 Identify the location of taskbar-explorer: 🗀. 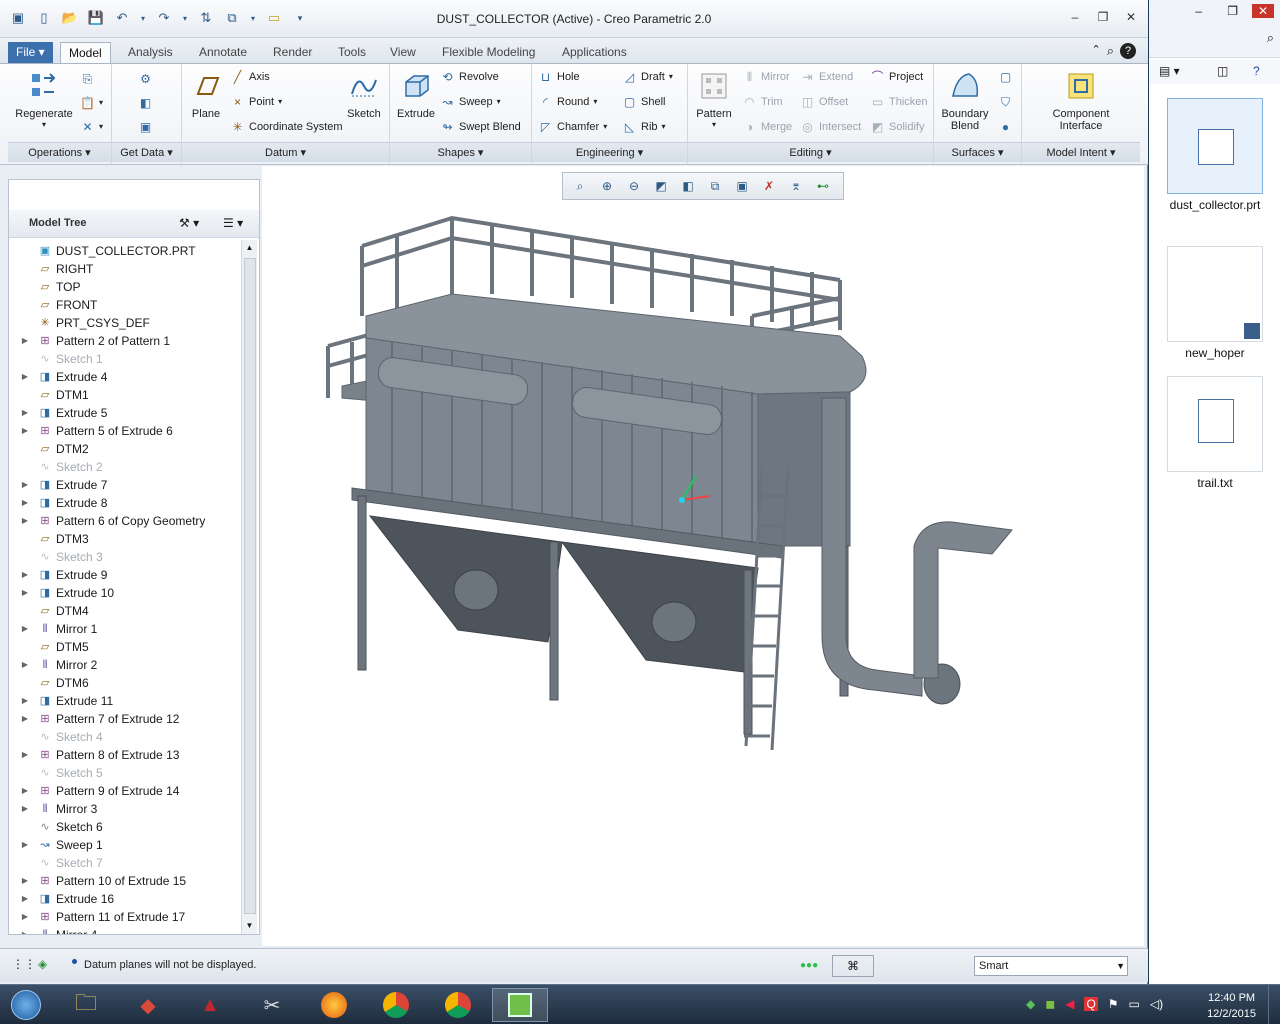
(86, 1005).